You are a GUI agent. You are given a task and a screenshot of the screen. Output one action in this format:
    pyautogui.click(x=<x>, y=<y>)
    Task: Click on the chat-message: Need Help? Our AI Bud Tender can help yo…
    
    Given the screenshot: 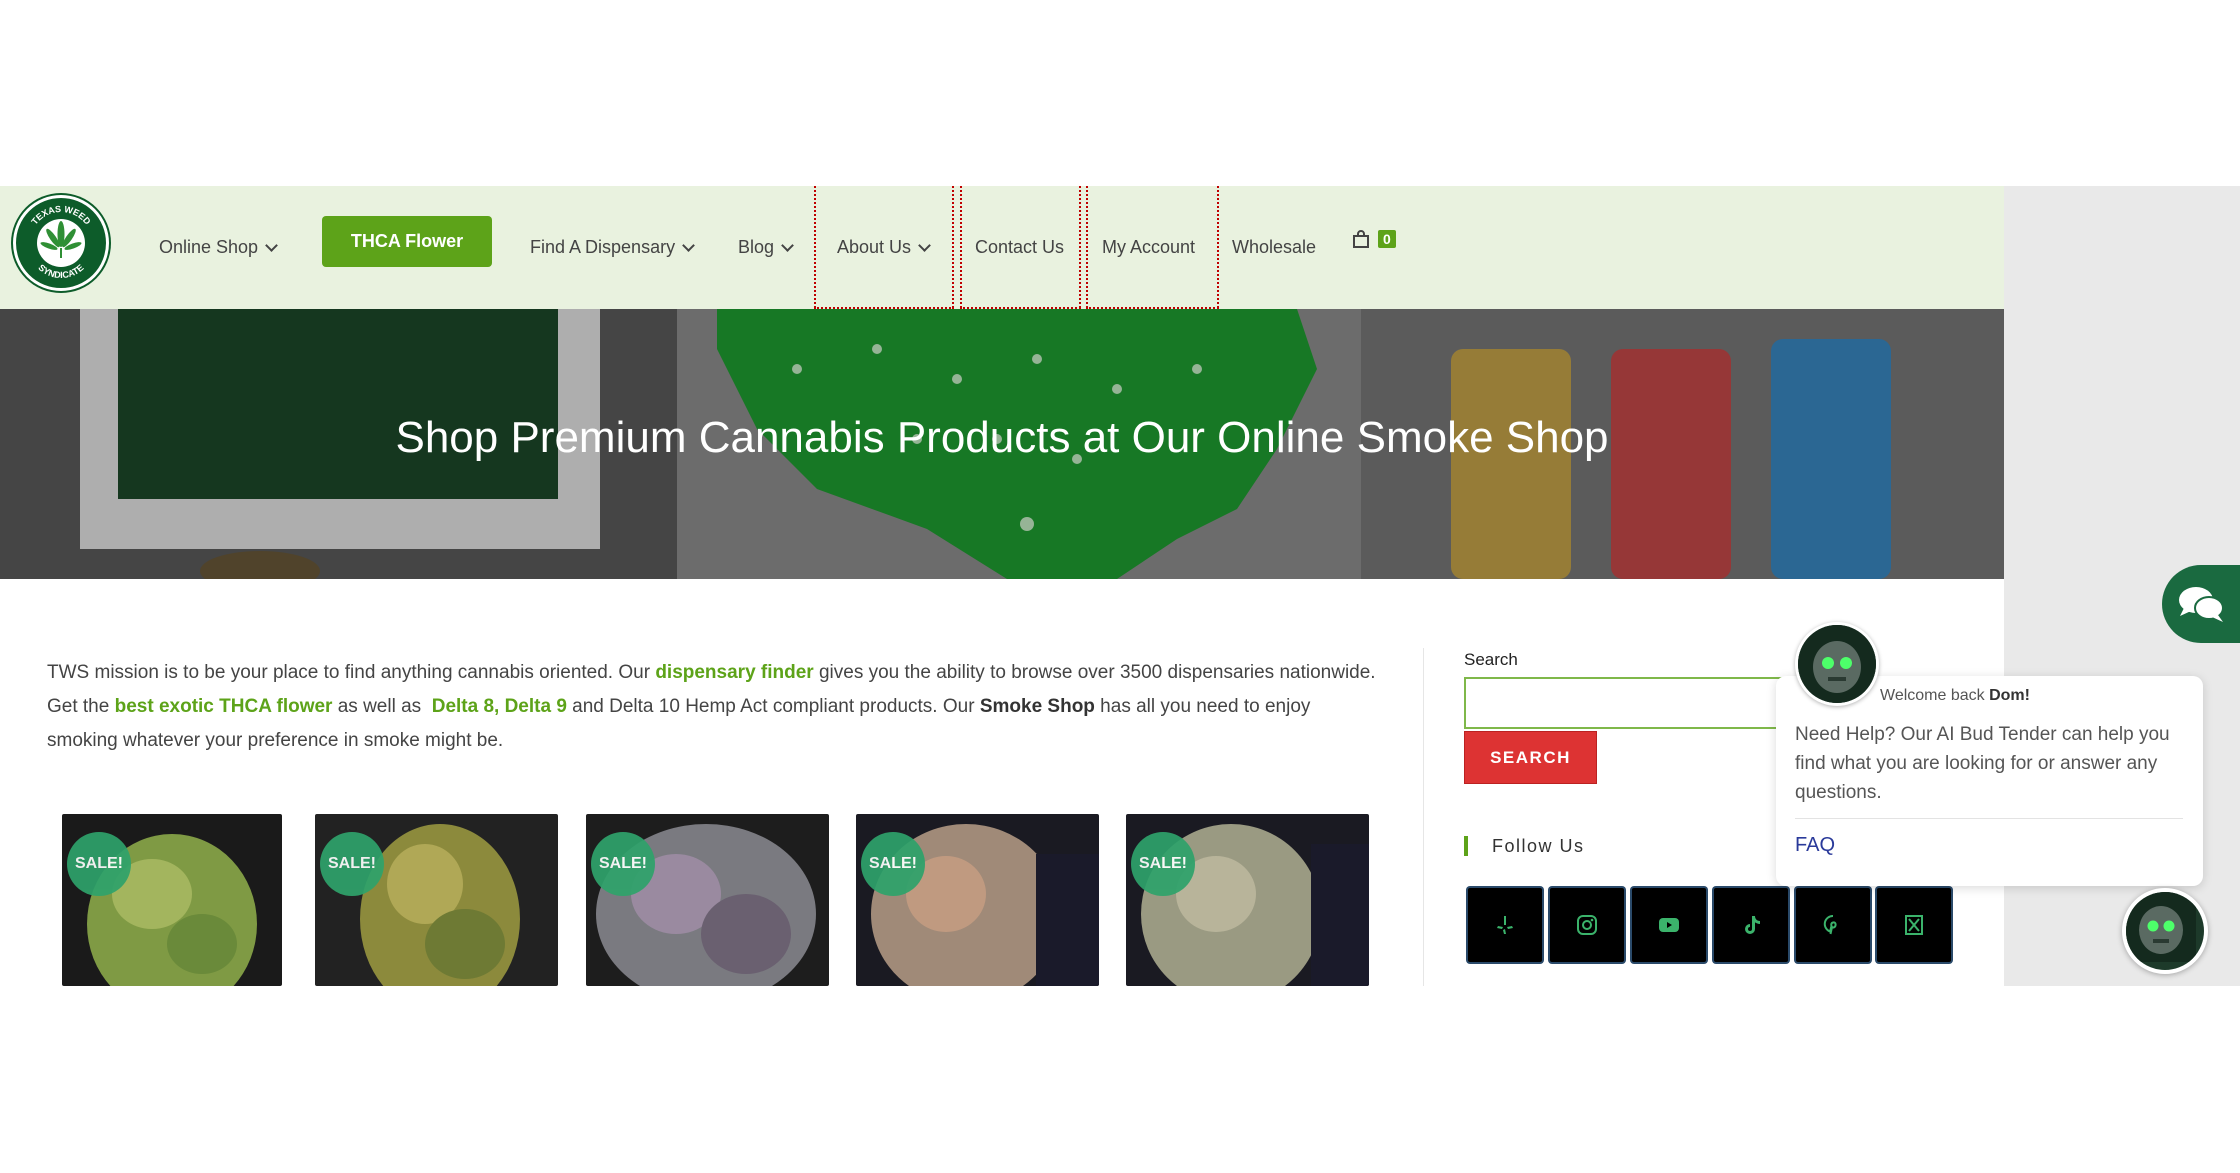 What is the action you would take?
    pyautogui.click(x=1982, y=763)
    